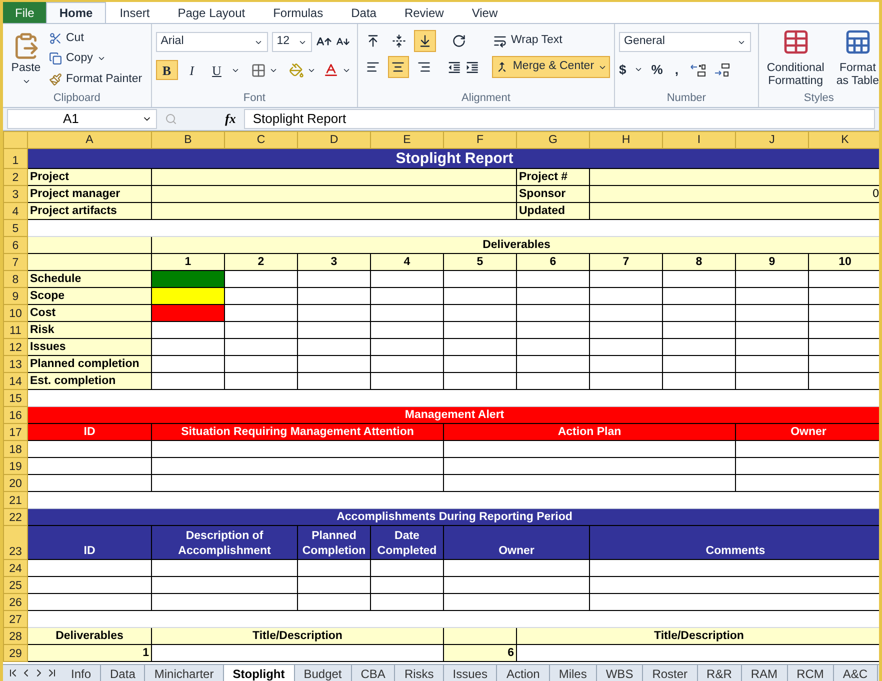  Describe the element at coordinates (16, 313) in the screenshot. I see `row-number: 10` at that location.